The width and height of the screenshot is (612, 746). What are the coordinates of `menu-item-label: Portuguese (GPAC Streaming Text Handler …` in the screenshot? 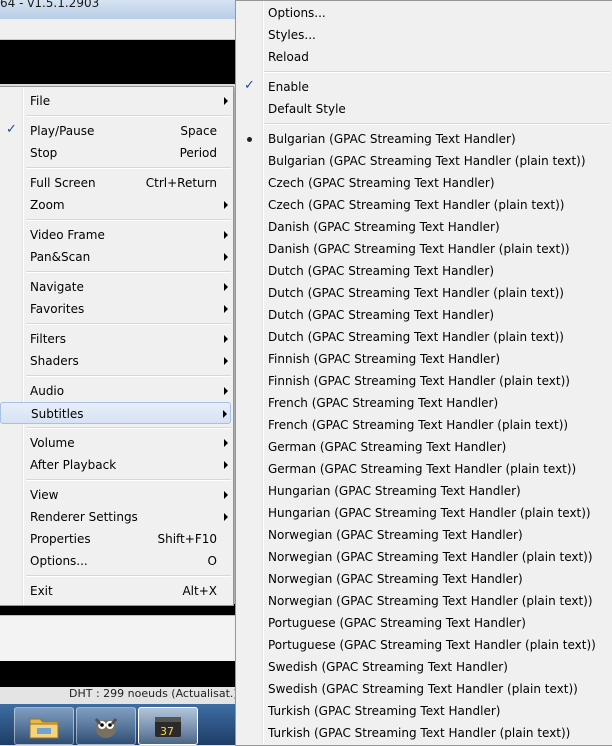 It's located at (432, 645).